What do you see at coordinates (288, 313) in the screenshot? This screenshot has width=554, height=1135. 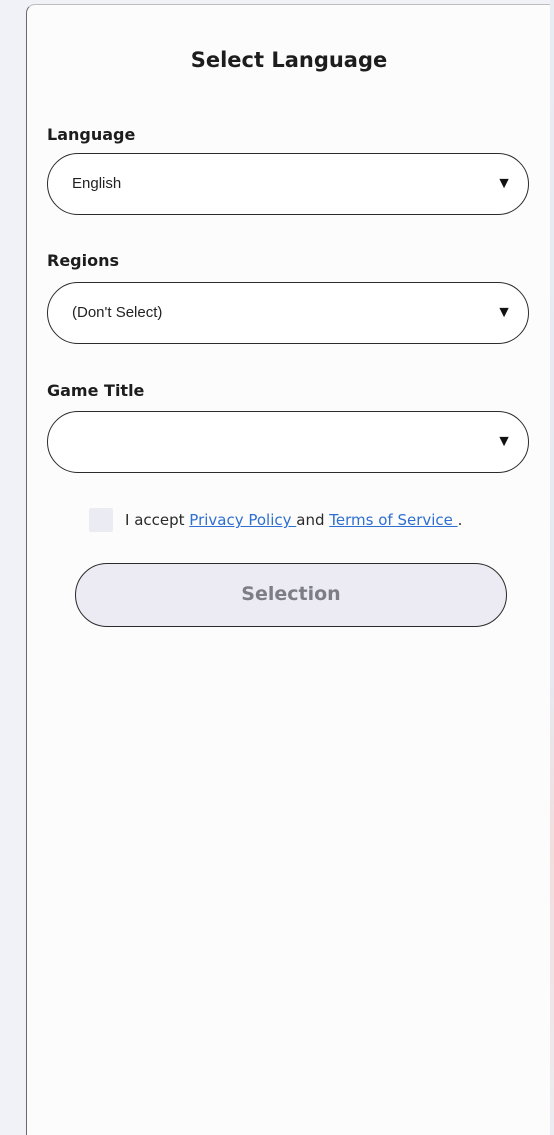 I see `regions-select: (Don't Select) ▼` at bounding box center [288, 313].